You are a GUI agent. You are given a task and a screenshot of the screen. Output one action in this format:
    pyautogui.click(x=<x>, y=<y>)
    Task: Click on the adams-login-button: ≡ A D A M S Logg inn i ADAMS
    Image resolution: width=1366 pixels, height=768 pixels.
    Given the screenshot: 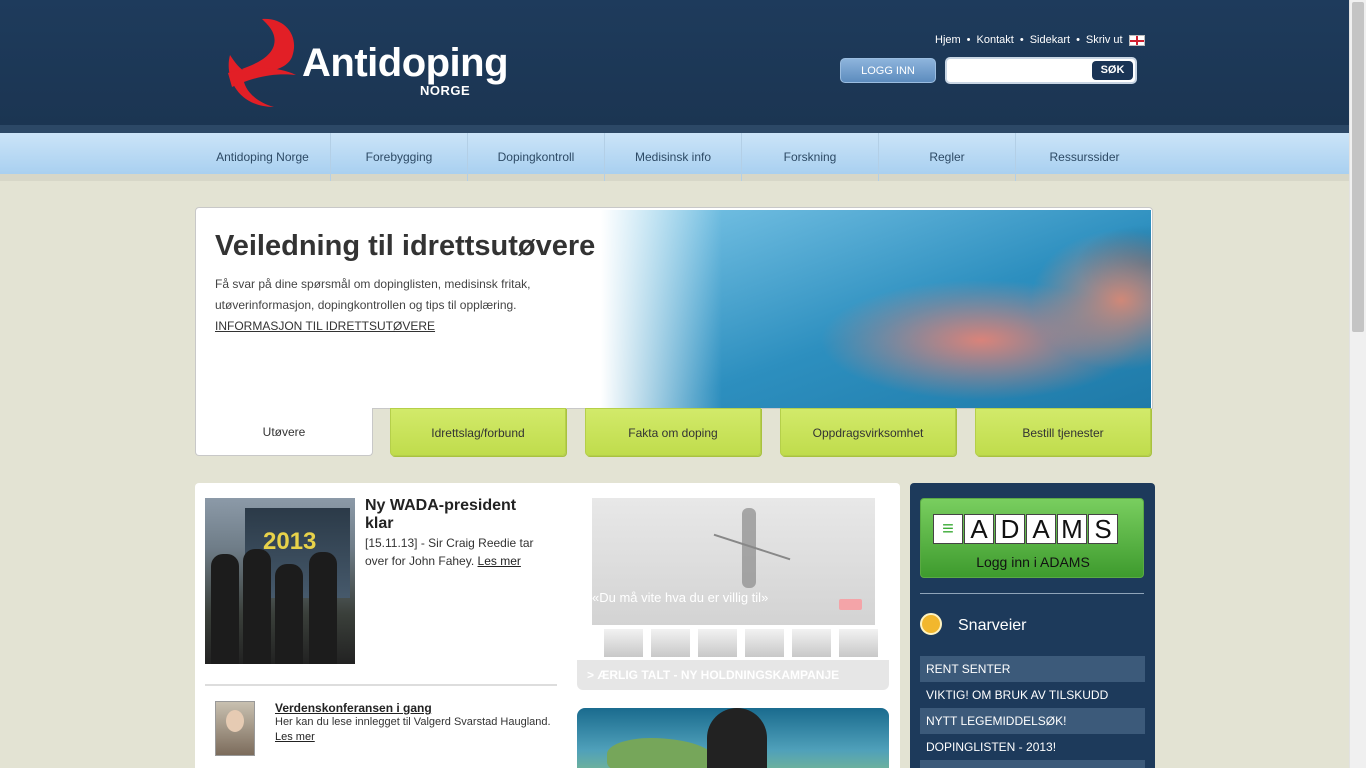 What is the action you would take?
    pyautogui.click(x=1032, y=538)
    